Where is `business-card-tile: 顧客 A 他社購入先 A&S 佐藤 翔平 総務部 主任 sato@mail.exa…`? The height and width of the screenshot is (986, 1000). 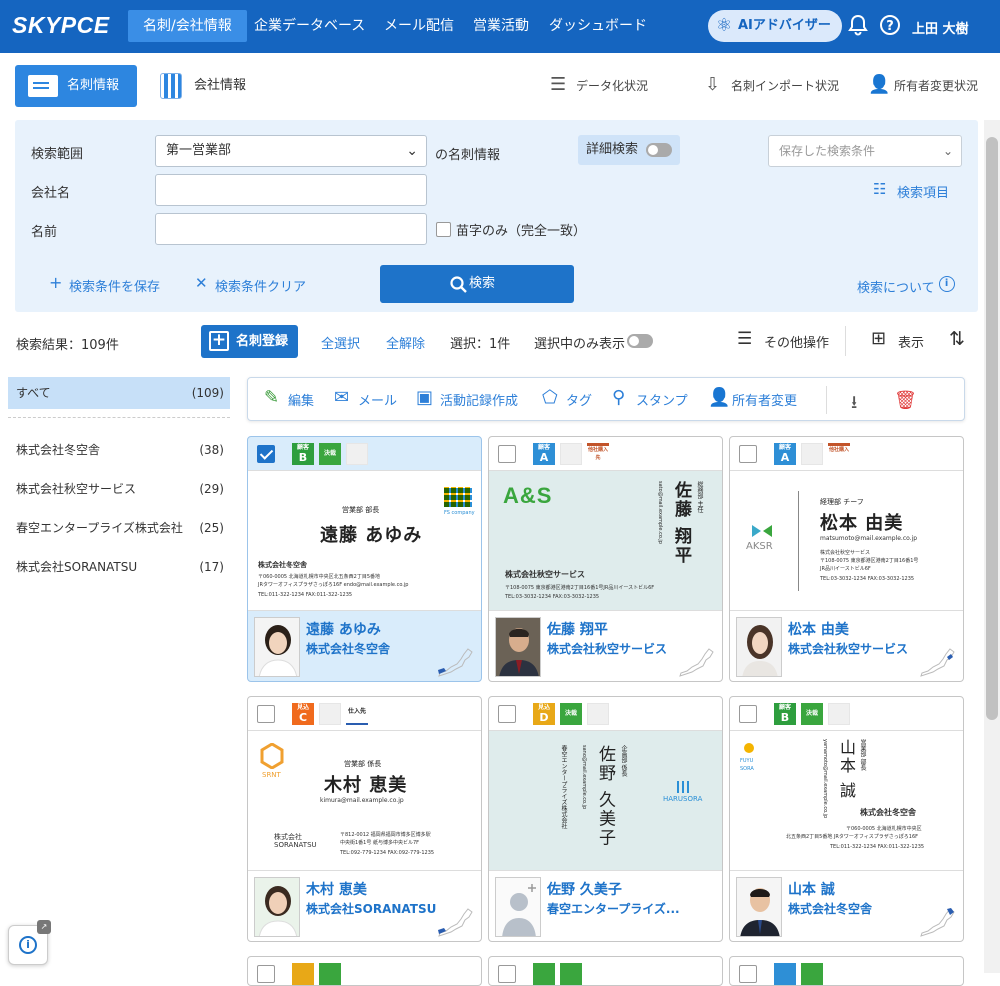
business-card-tile: 顧客 A 他社購入先 A&S 佐藤 翔平 総務部 主任 sato@mail.exa… is located at coordinates (605, 559).